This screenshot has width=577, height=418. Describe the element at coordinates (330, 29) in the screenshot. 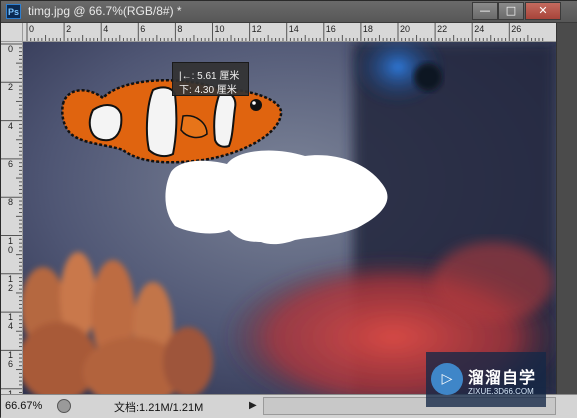

I see `h-ruler-label: 16` at that location.